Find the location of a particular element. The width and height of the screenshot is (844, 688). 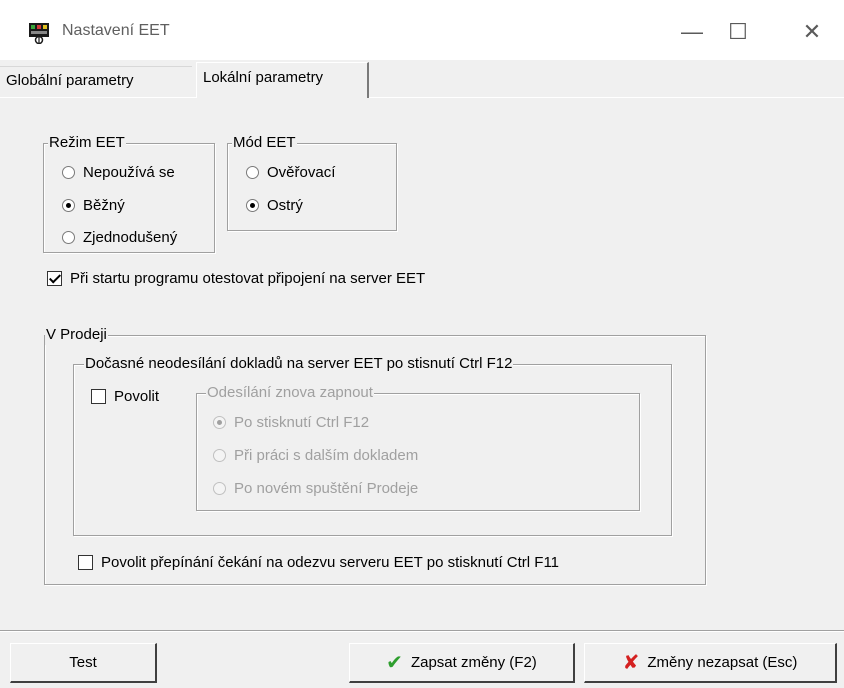

save-changes-button: ✔ Zapsat změny (F2) is located at coordinates (462, 663).